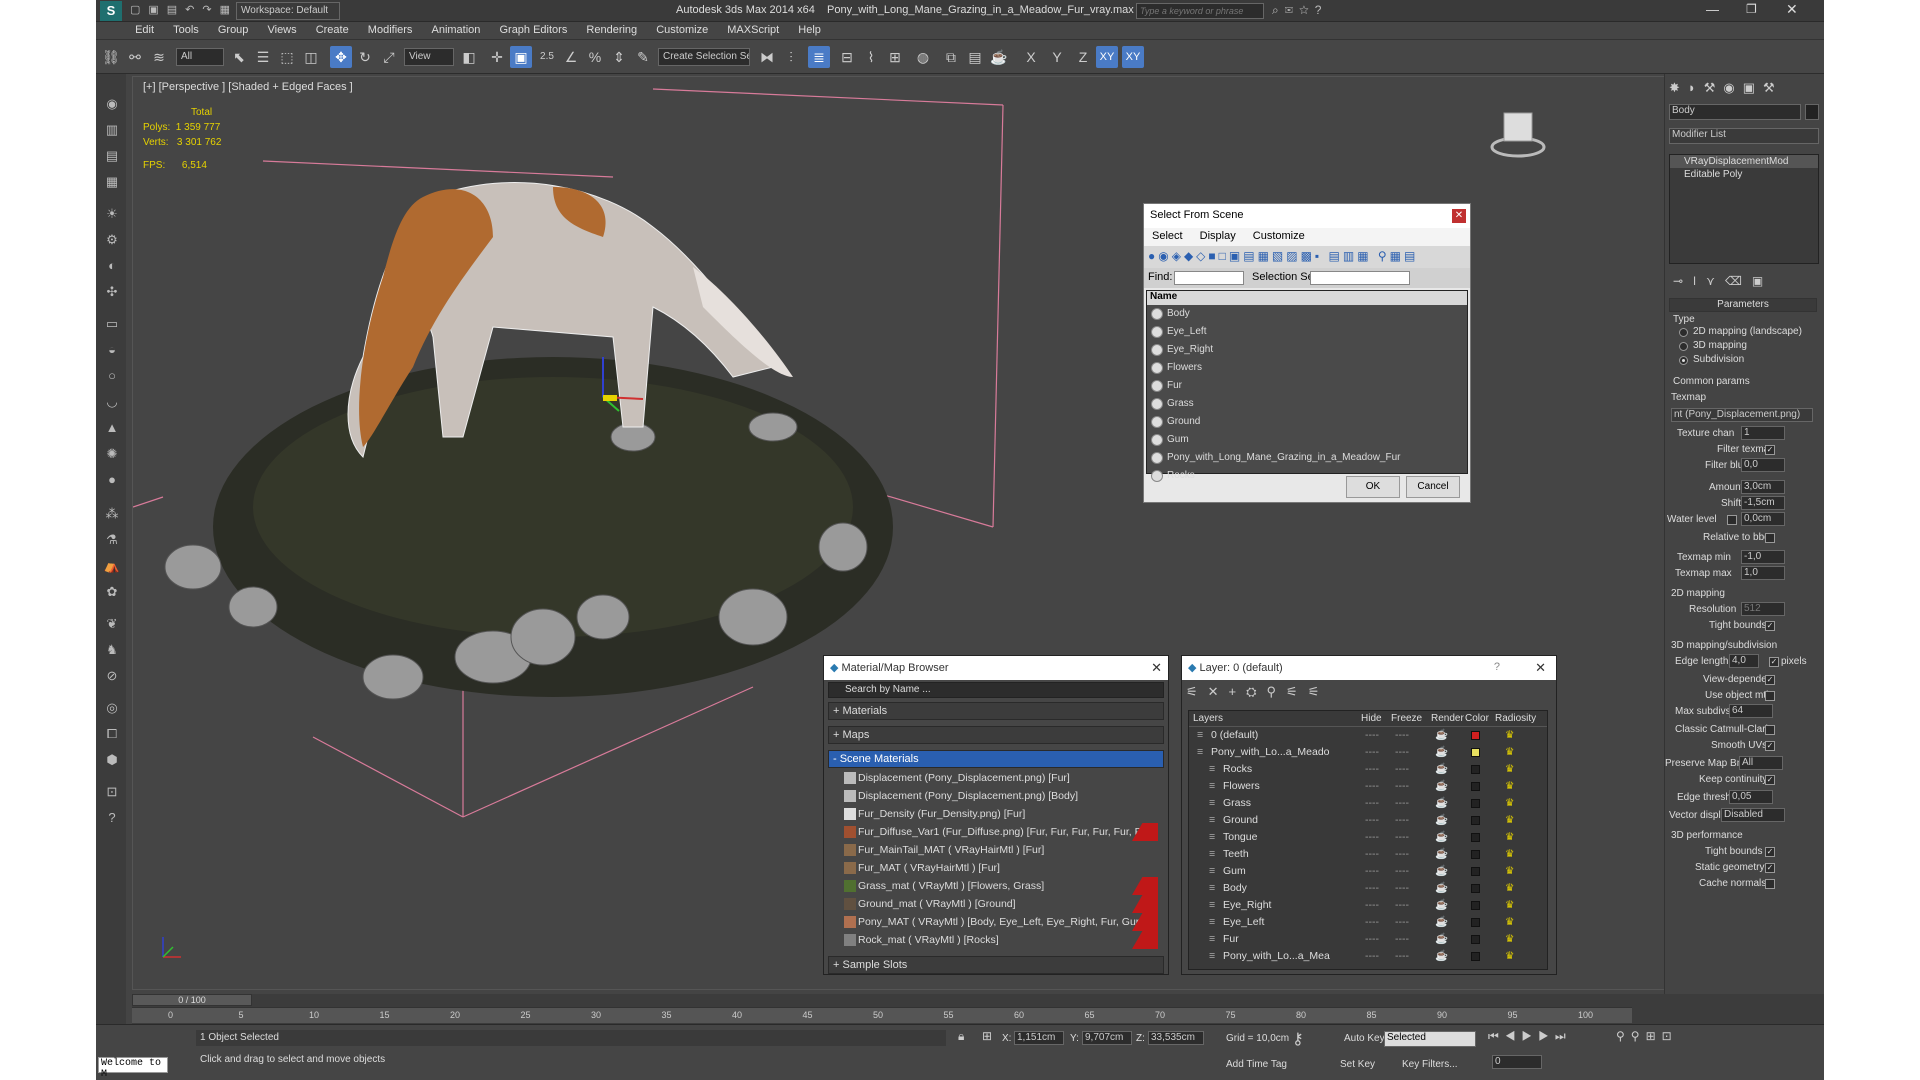  What do you see at coordinates (1743, 305) in the screenshot?
I see `parameters-rollout: Parameters` at bounding box center [1743, 305].